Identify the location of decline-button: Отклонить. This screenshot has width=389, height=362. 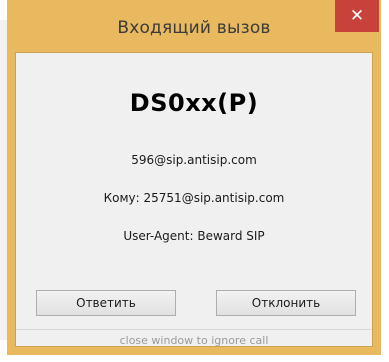
(286, 303).